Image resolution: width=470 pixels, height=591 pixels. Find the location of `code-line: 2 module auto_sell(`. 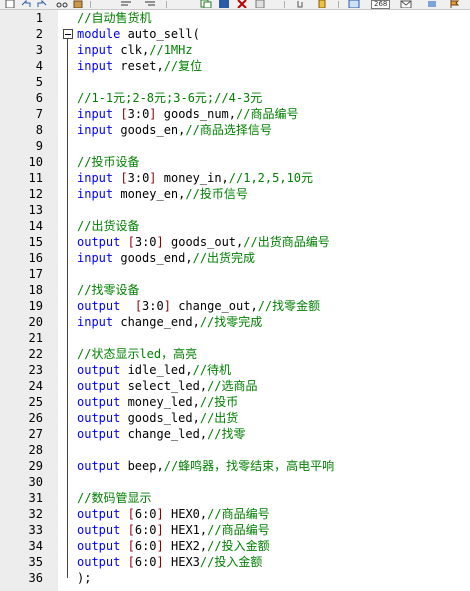

code-line: 2 module auto_sell( is located at coordinates (235, 34).